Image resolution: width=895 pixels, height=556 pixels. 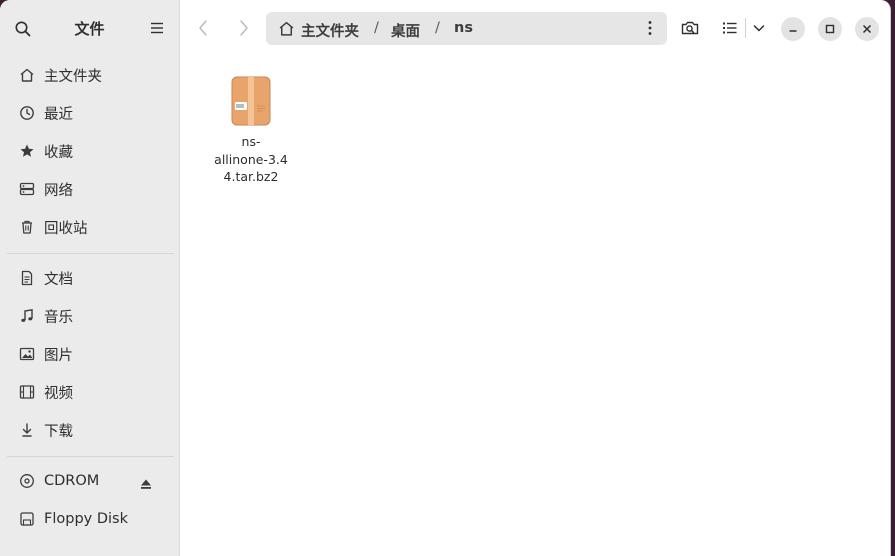 I want to click on path-bar: 主文件夹 / 桌面 / ns, so click(x=466, y=28).